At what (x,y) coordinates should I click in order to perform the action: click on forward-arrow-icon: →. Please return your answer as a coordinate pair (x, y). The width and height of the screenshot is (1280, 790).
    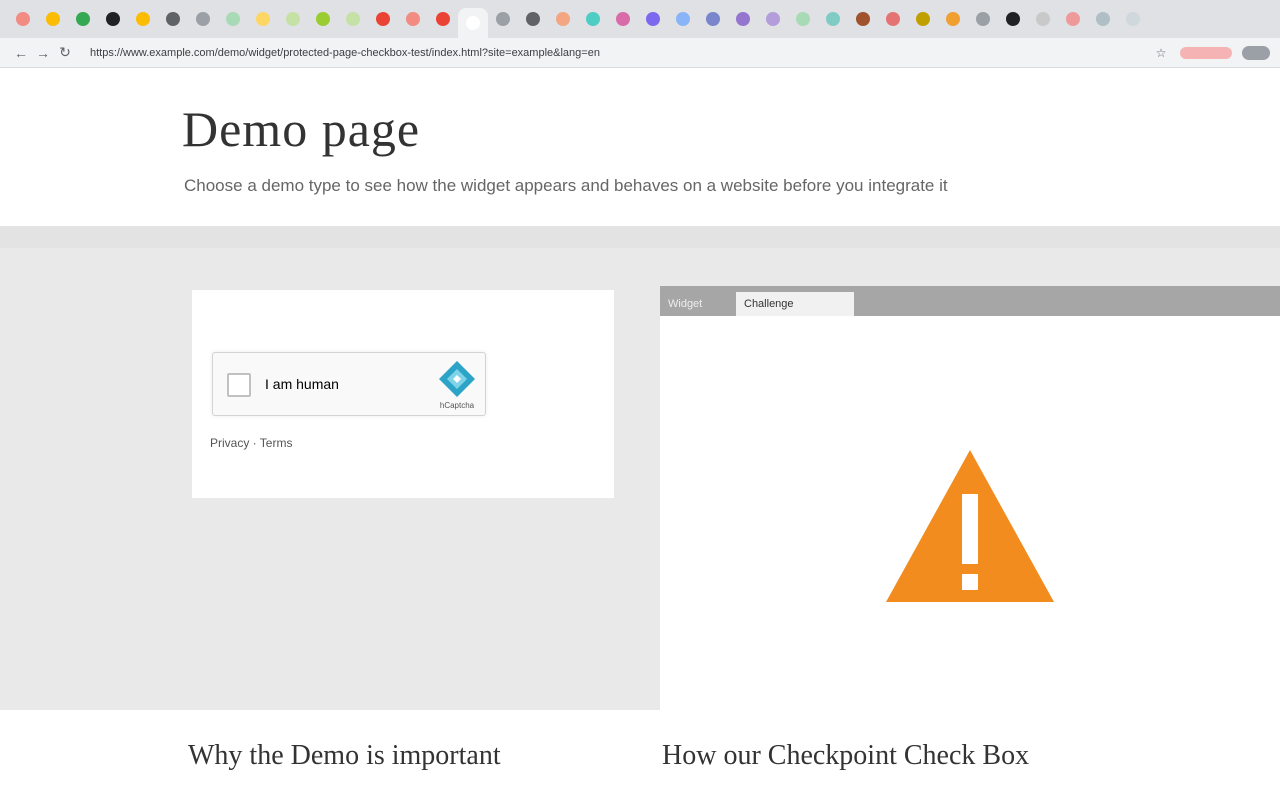
    Looking at the image, I should click on (43, 53).